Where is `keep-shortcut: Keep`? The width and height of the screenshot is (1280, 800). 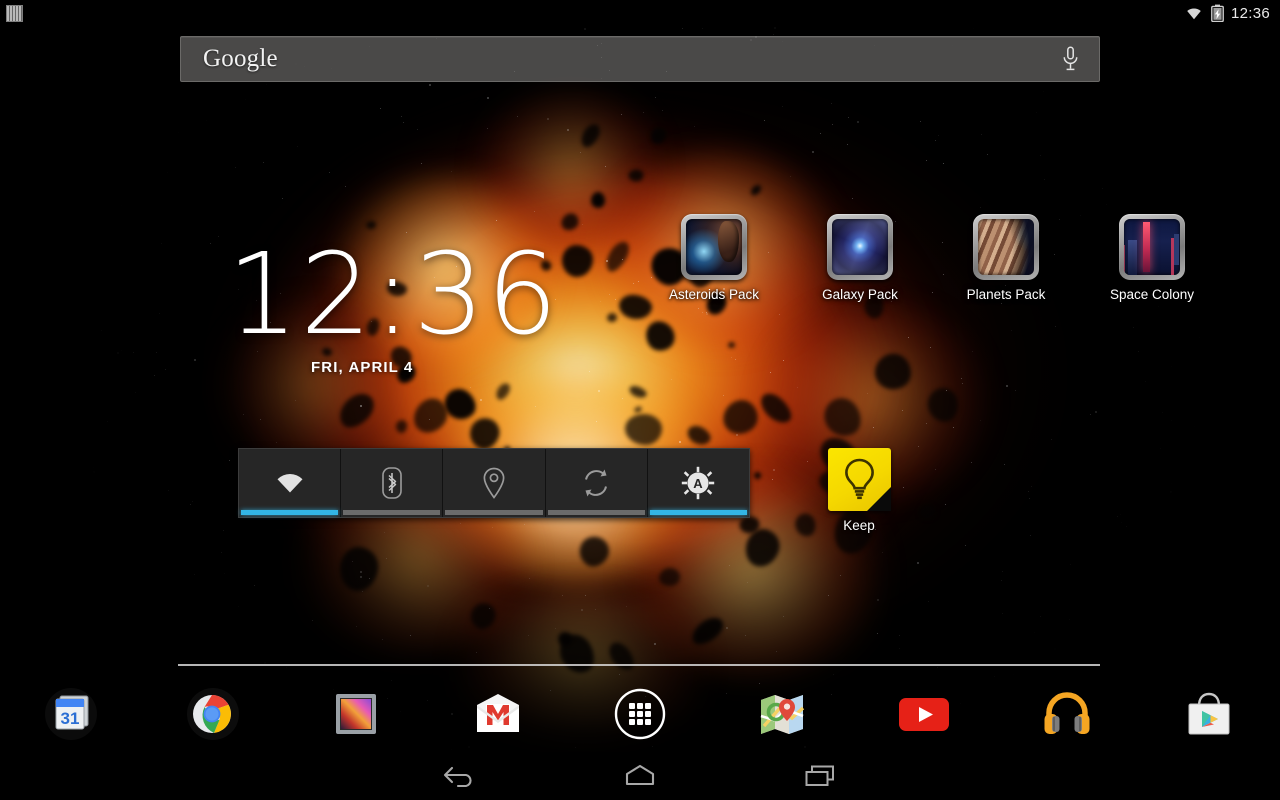
keep-shortcut: Keep is located at coordinates (859, 490).